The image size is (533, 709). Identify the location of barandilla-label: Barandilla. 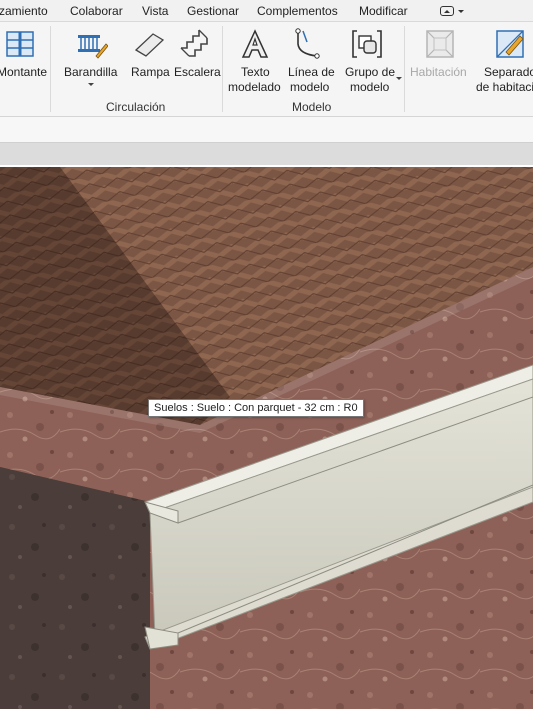
(91, 72).